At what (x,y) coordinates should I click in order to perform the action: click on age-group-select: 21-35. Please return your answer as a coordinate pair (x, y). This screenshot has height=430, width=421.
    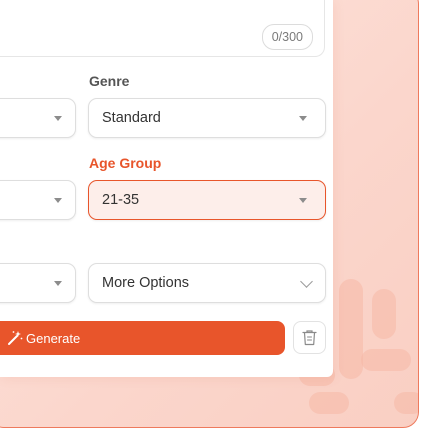
    Looking at the image, I should click on (207, 200).